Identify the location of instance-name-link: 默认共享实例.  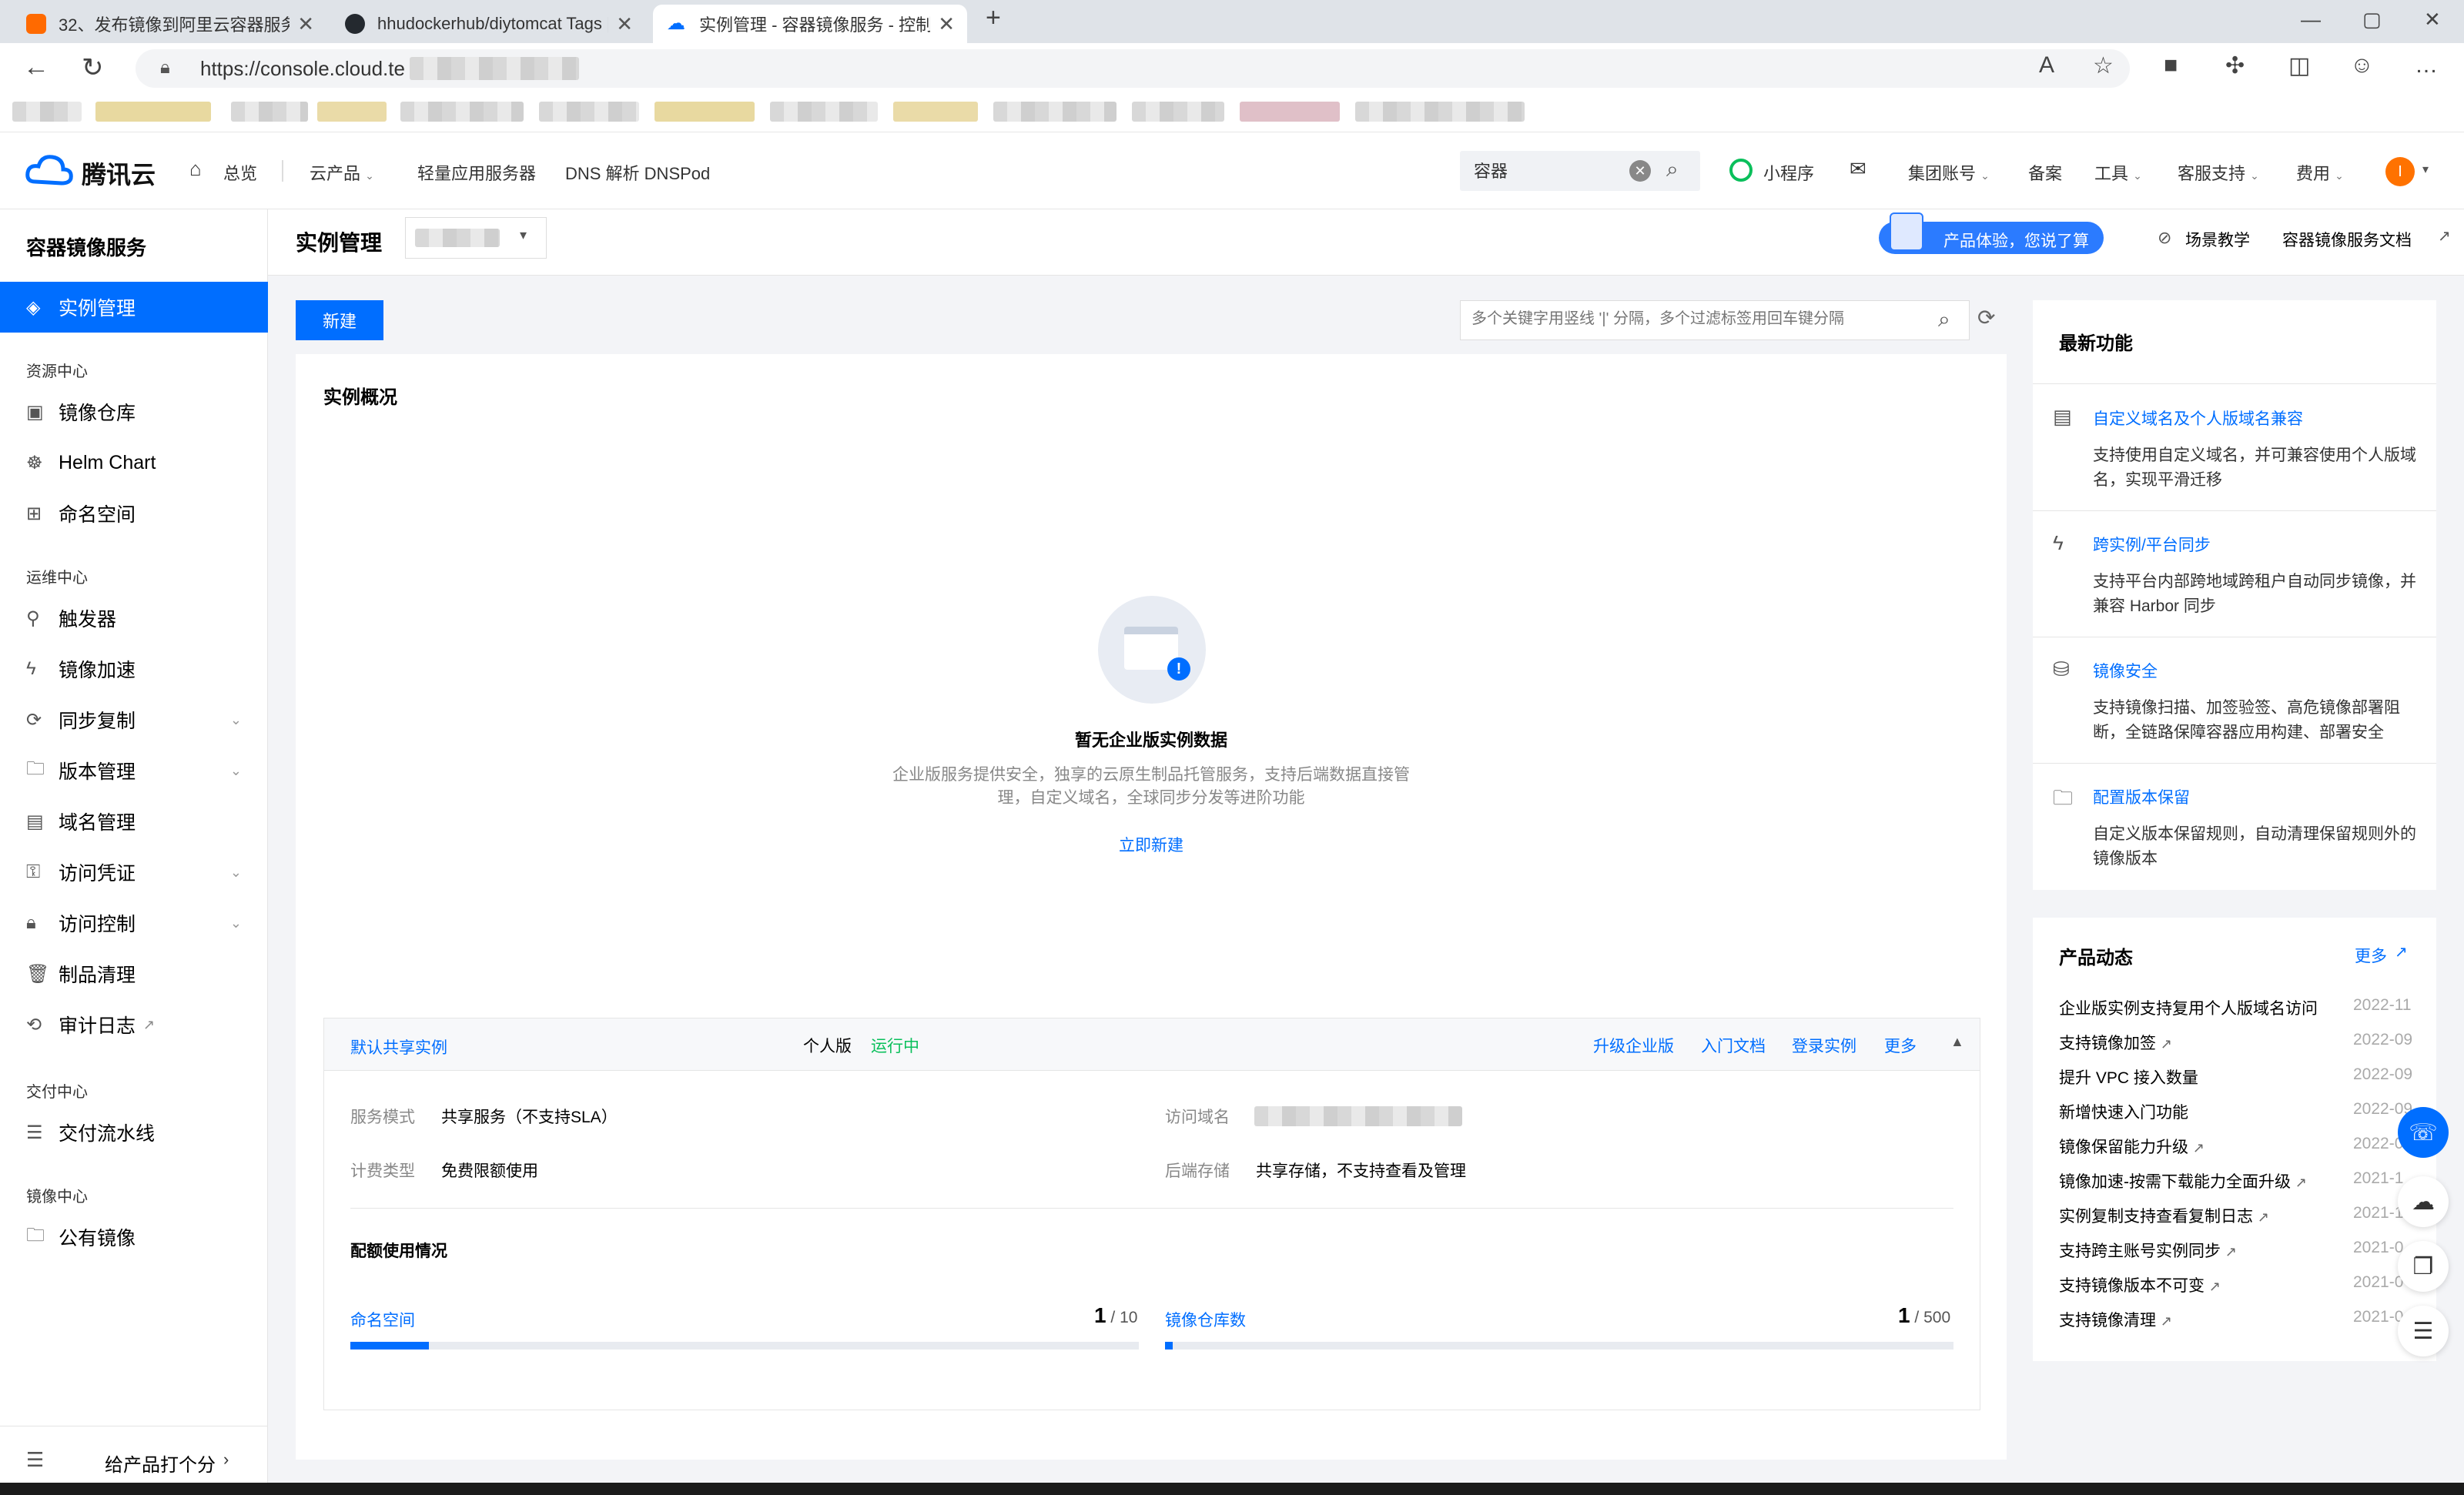
(398, 1047).